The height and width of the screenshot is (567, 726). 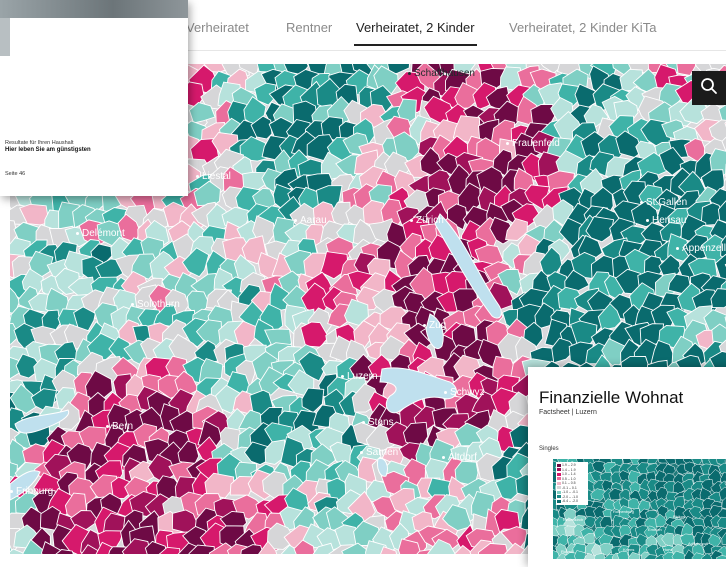 What do you see at coordinates (378, 422) in the screenshot?
I see `city-label-stans: Stans` at bounding box center [378, 422].